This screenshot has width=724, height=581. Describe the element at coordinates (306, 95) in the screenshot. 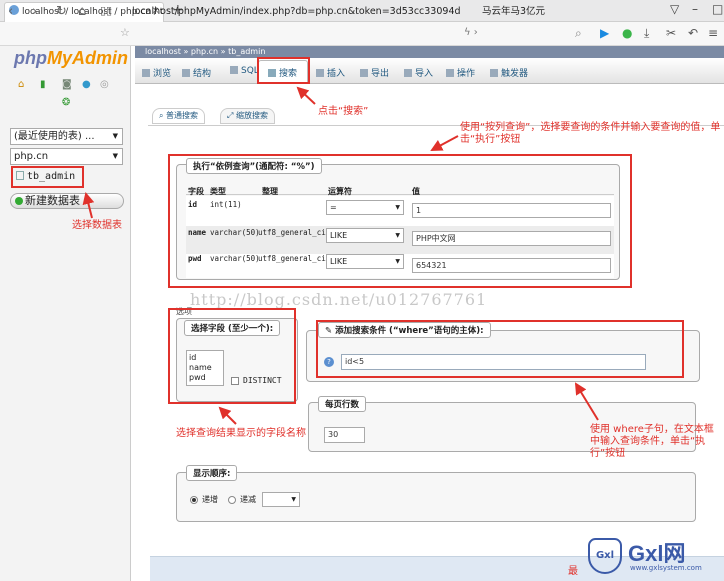

I see `arrow-to-search` at that location.